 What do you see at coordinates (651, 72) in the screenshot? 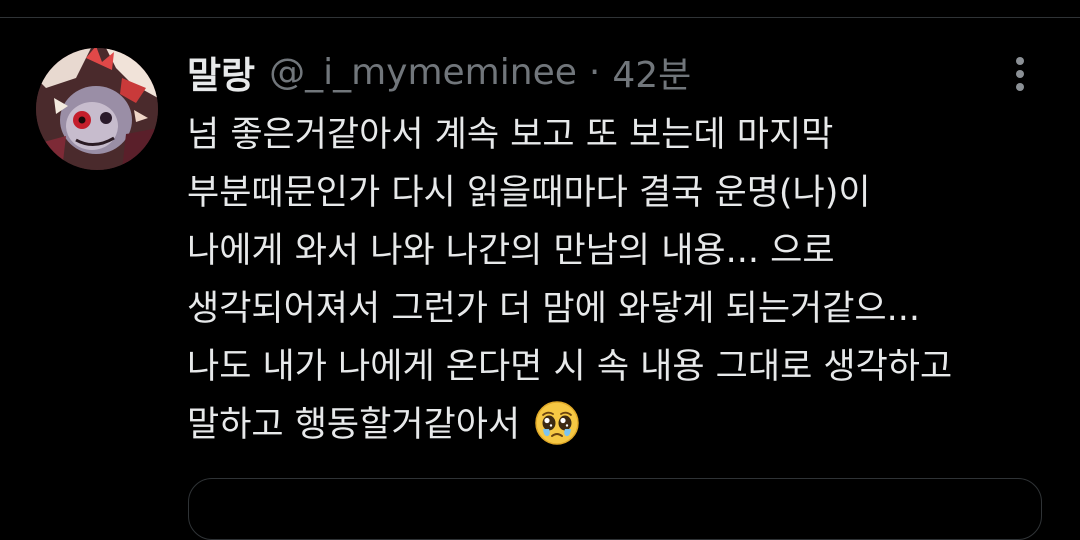
I see `tweet-timestamp: 42분` at bounding box center [651, 72].